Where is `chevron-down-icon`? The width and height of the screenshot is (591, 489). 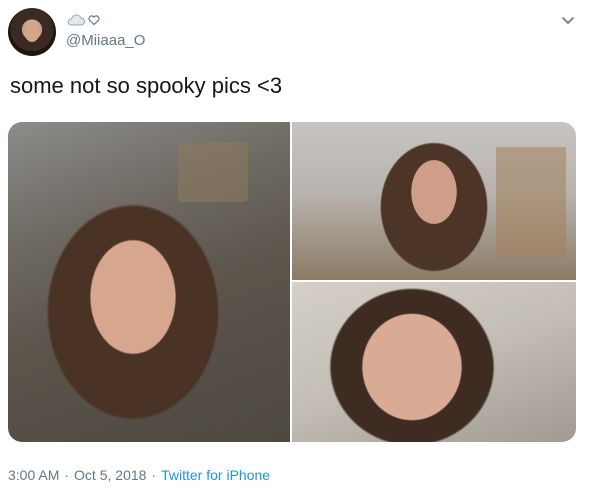 chevron-down-icon is located at coordinates (568, 20).